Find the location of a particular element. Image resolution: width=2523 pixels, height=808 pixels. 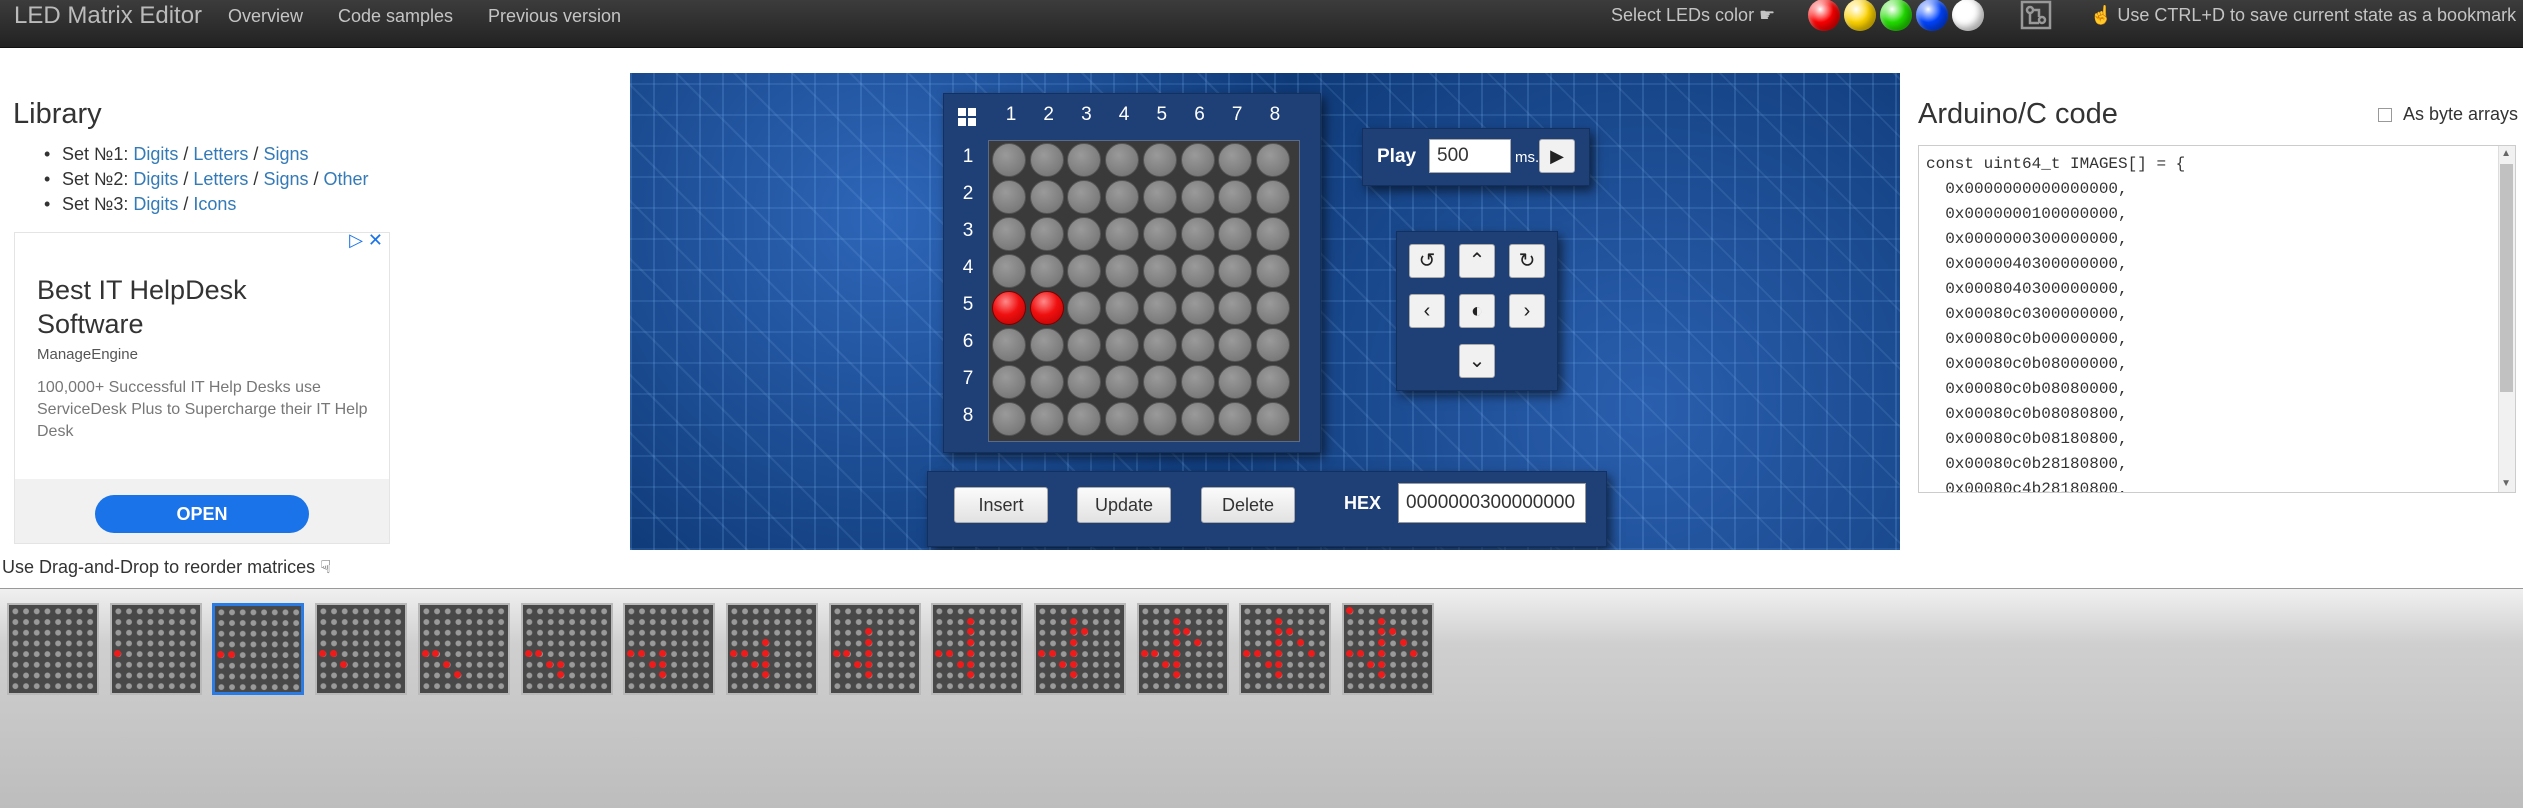

scroll-up-icon: ▲ is located at coordinates (2506, 153).